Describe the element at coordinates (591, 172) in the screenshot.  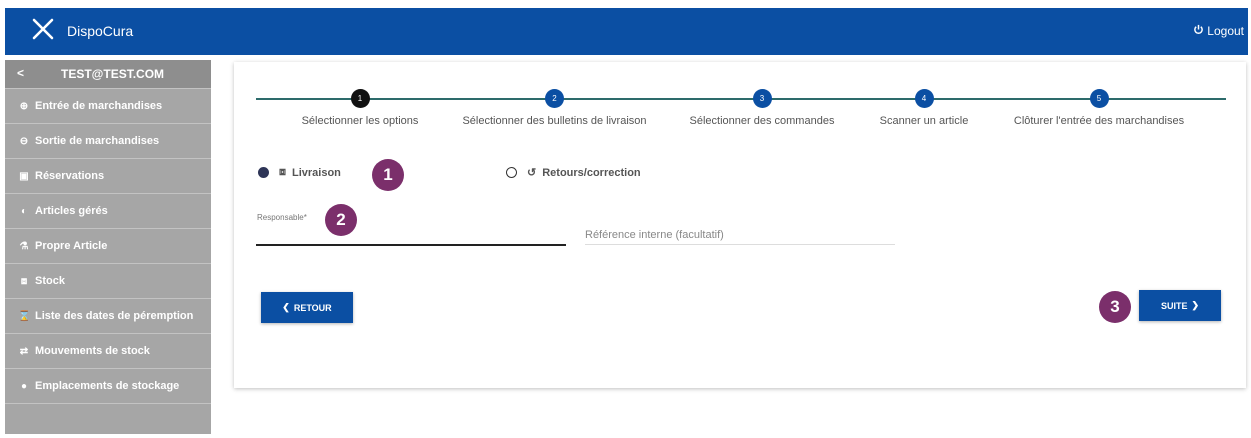
I see `option-retours-label: Retours/correction` at that location.